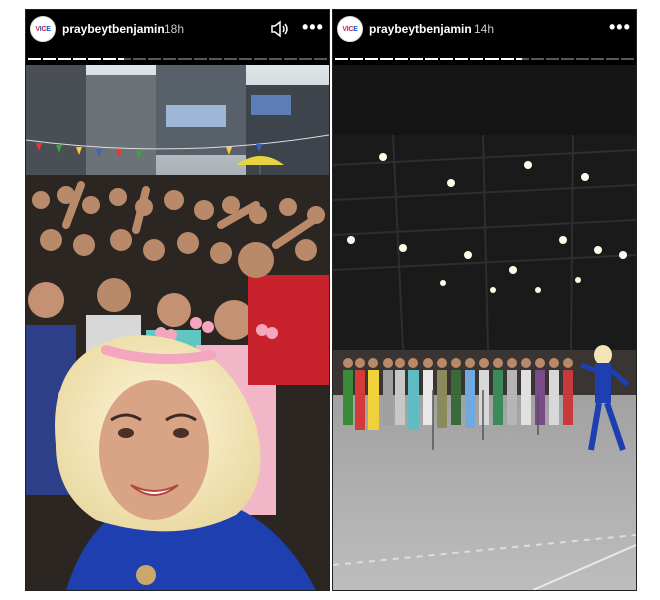  I want to click on story-header: VICE praybeytbenjamin 18h •••, so click(177, 37).